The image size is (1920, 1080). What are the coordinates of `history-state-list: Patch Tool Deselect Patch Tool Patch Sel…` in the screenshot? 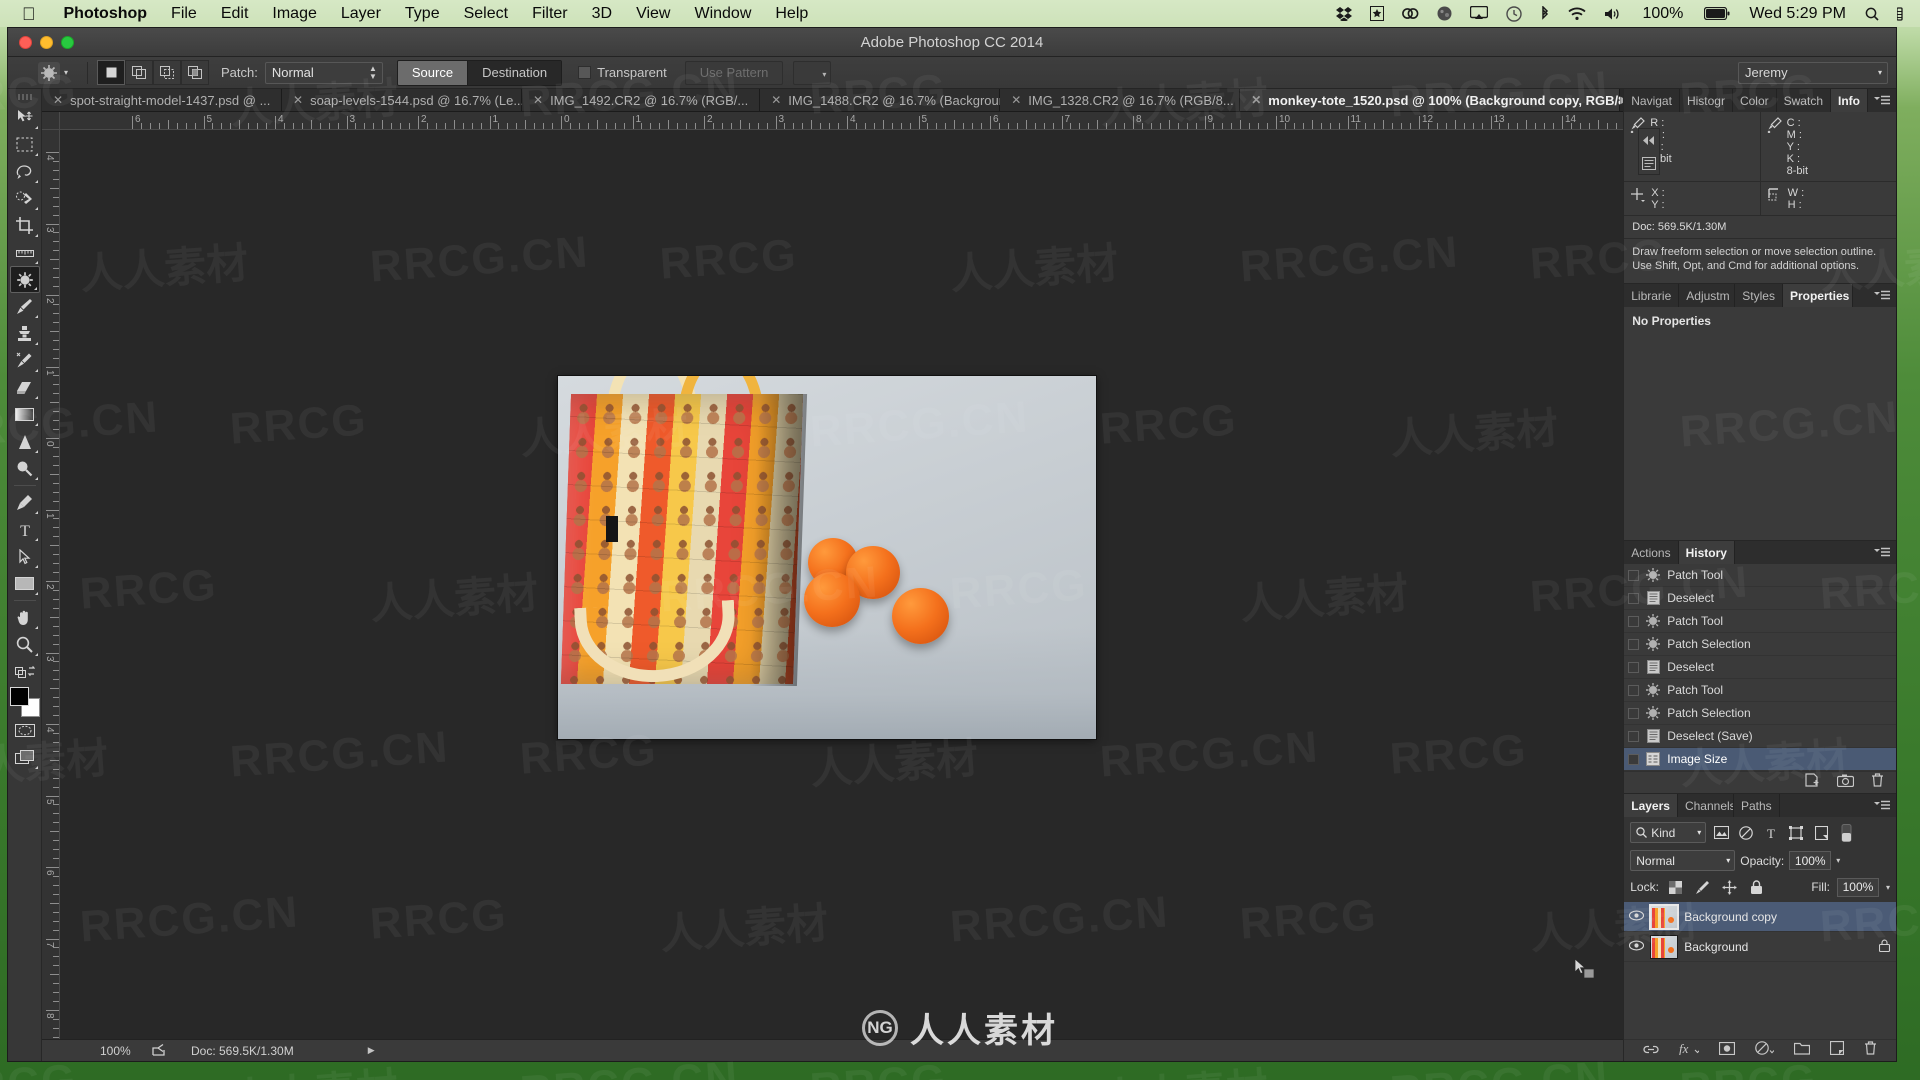 It's located at (1760, 667).